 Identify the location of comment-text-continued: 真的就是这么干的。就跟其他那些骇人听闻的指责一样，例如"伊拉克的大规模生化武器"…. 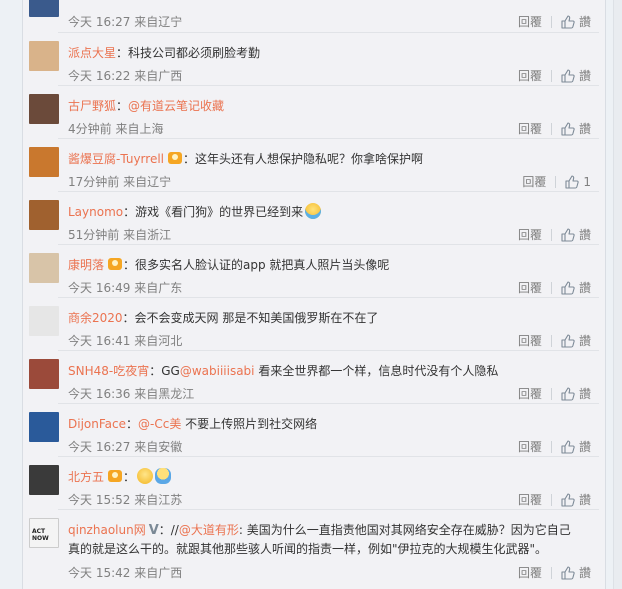
(307, 548).